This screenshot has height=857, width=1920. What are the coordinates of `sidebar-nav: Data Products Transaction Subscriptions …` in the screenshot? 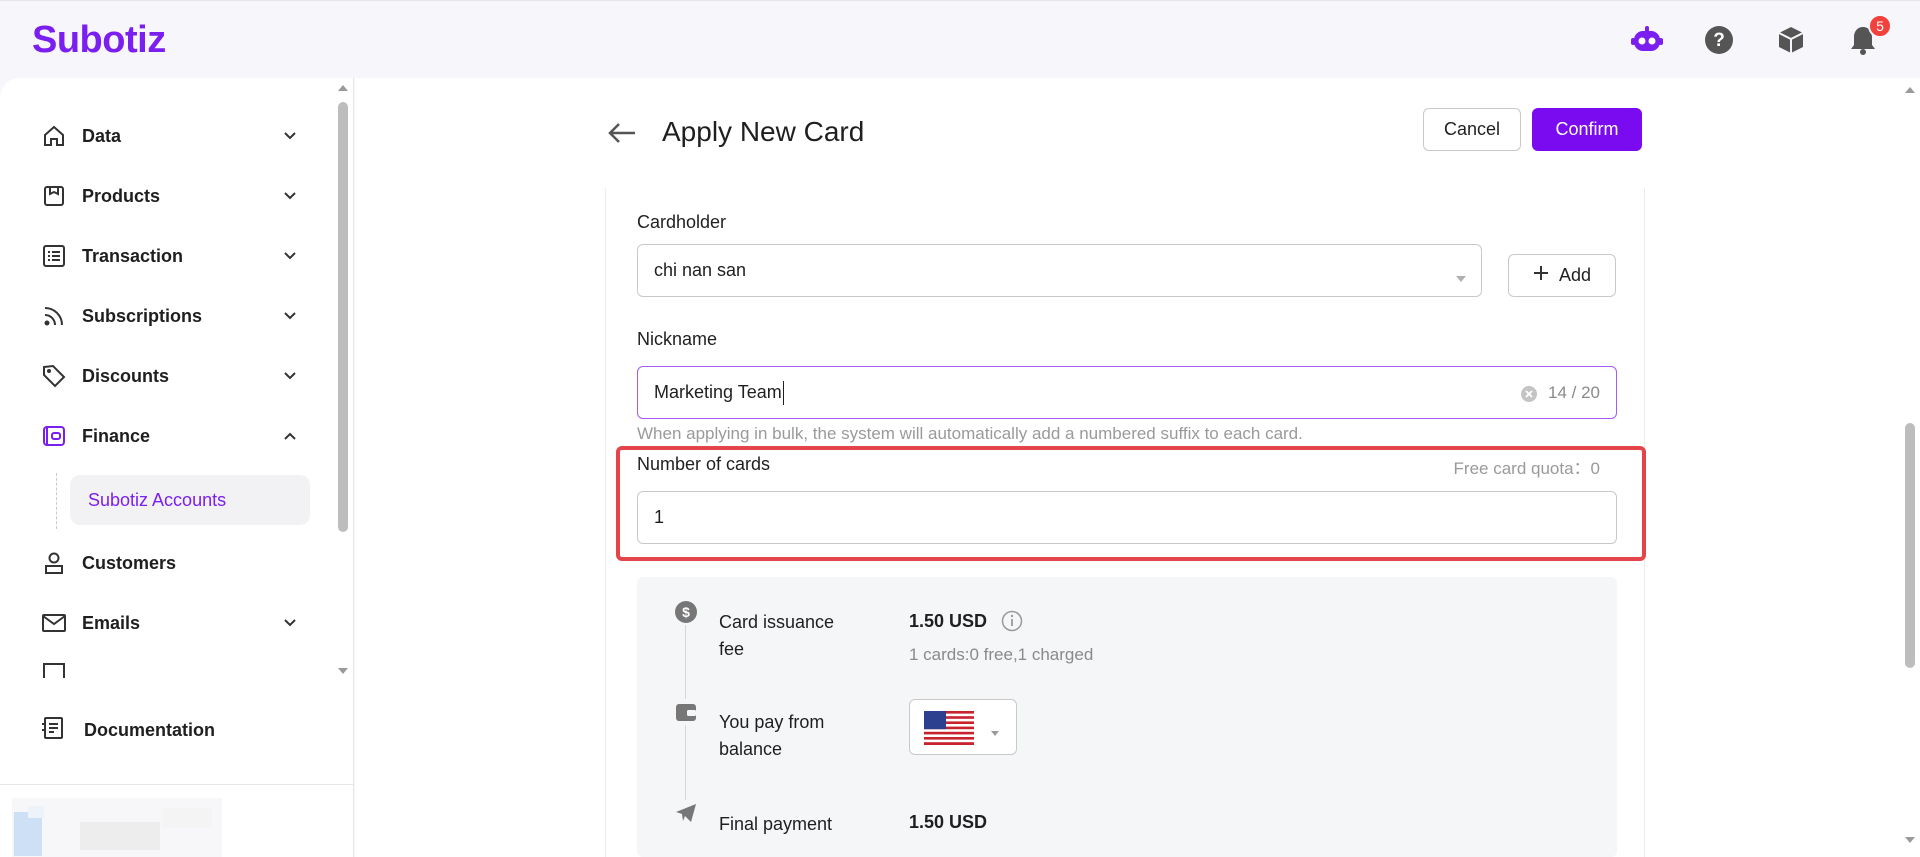 It's located at (165, 378).